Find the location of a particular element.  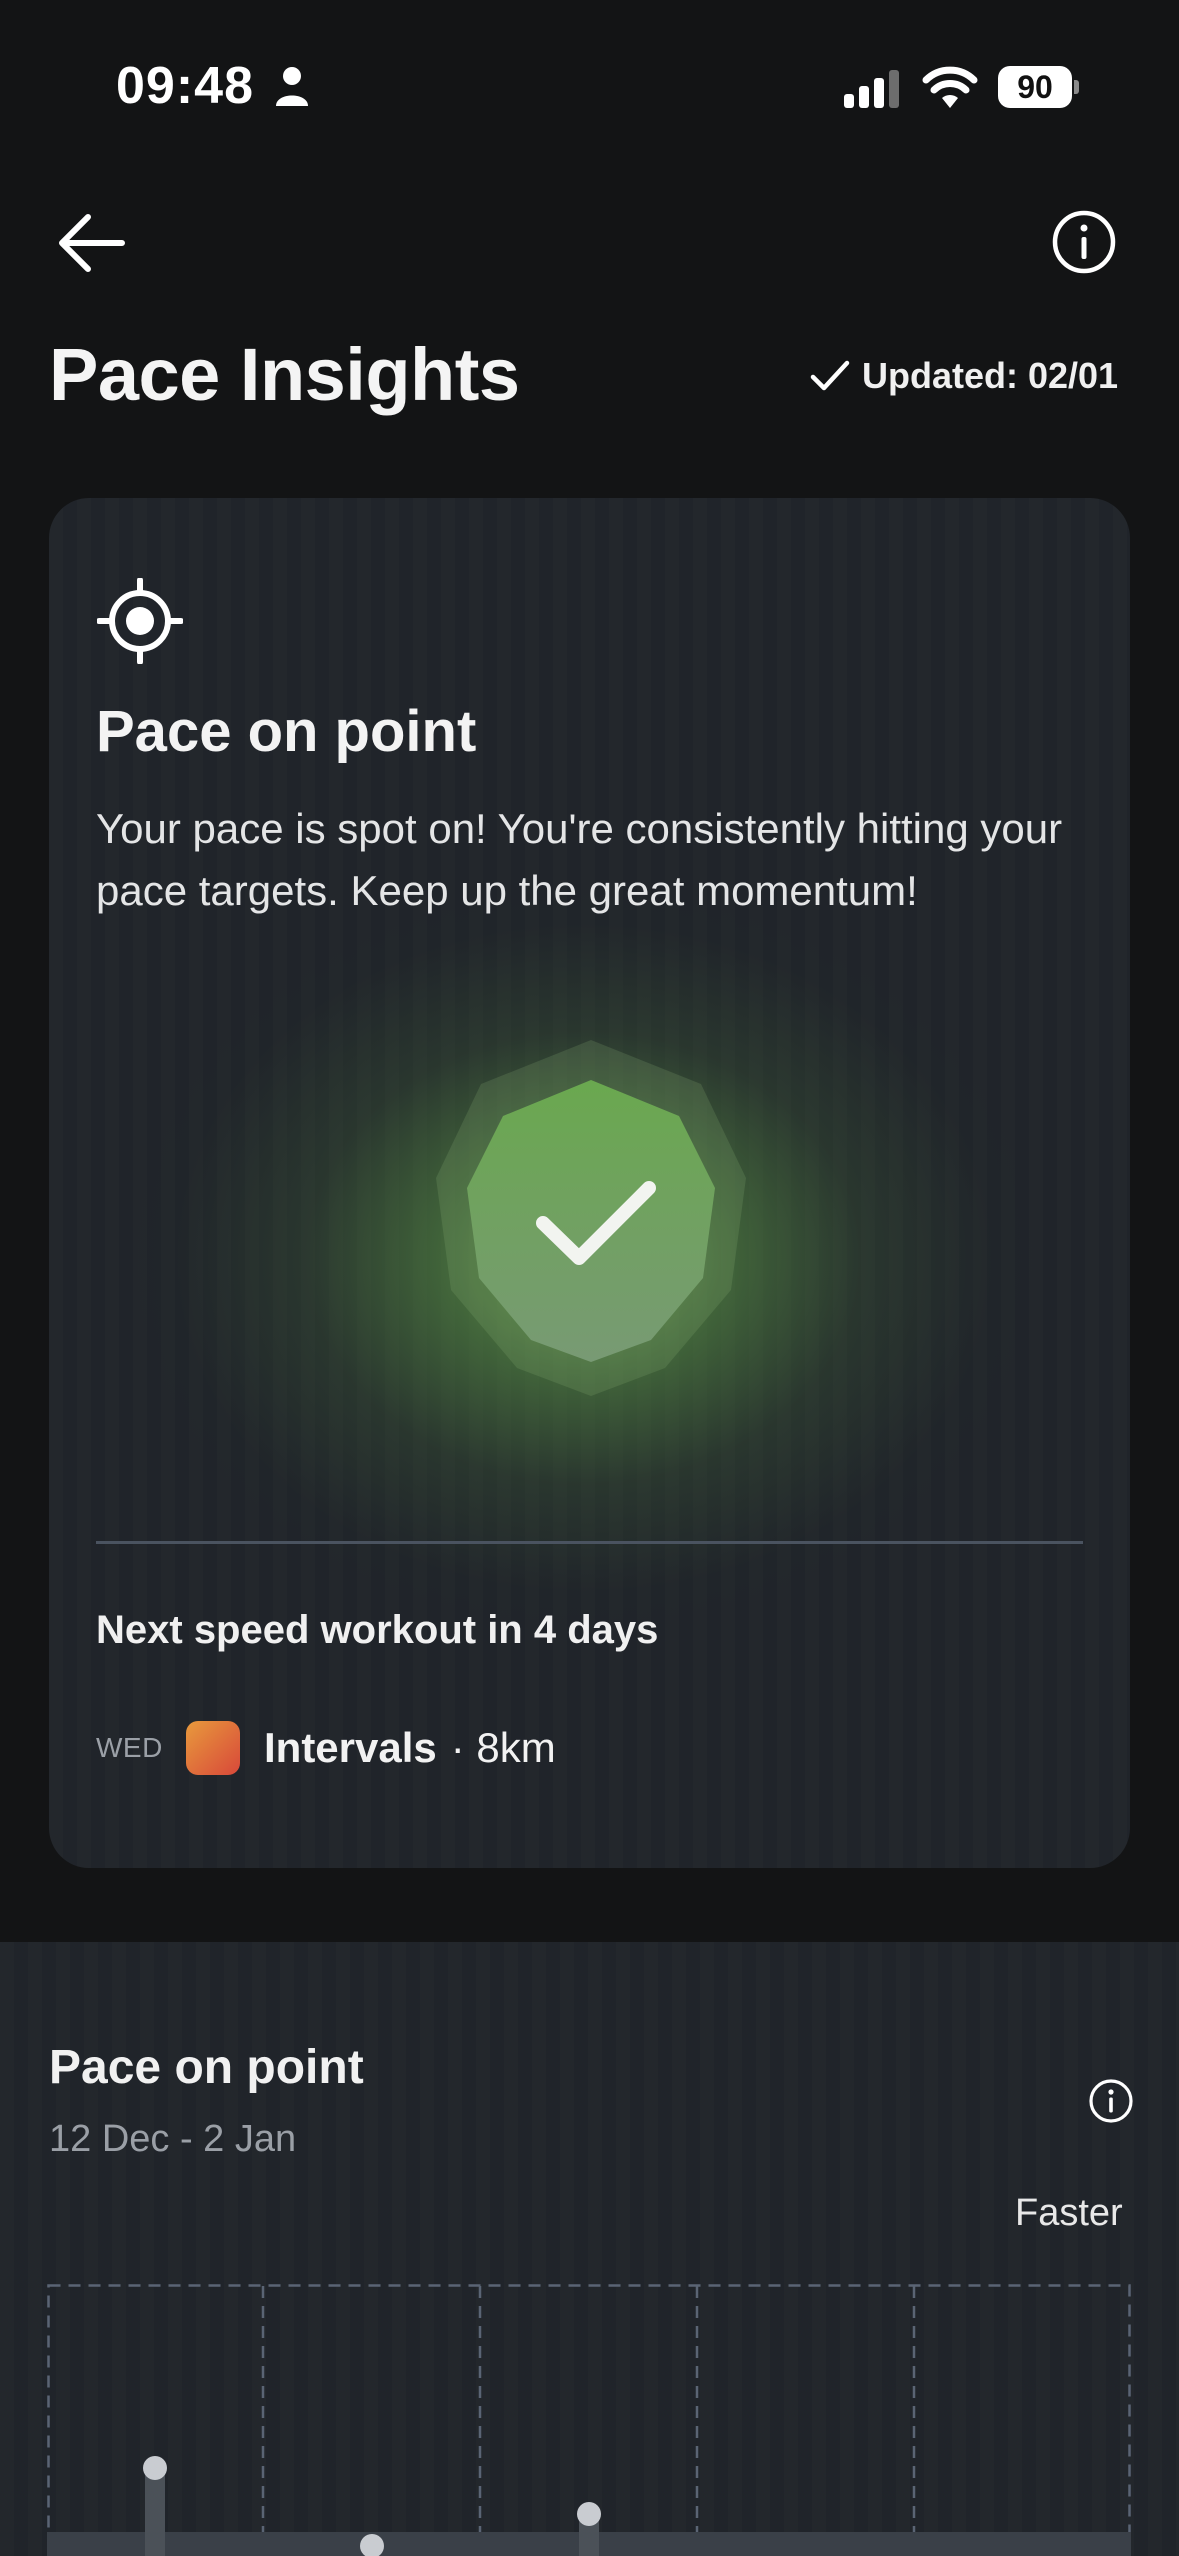

workout-name: Intervals is located at coordinates (350, 1747).